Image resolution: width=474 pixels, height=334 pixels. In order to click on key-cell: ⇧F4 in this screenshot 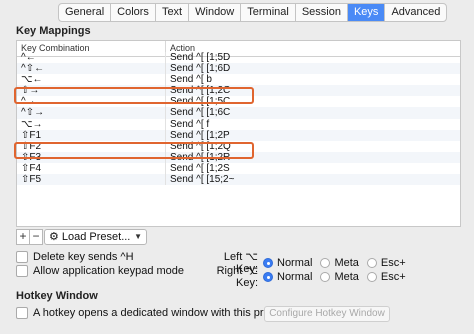, I will do `click(91, 168)`.